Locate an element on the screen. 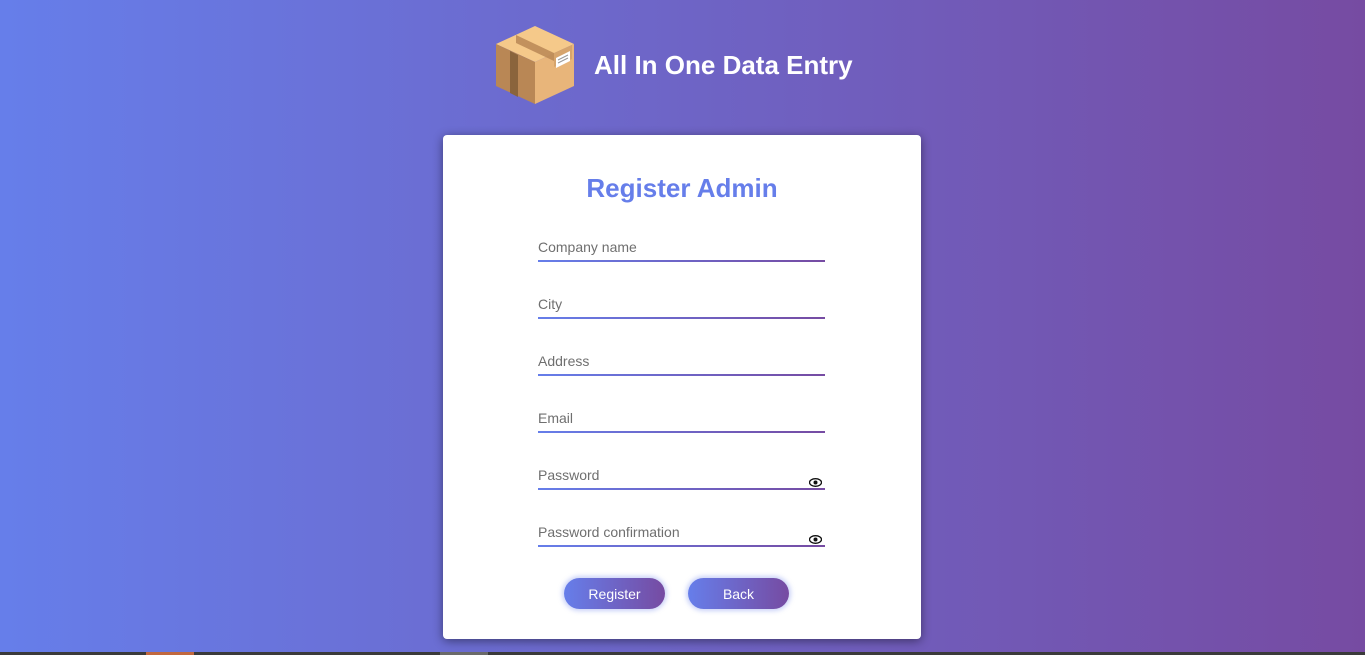  form-title: Register Admin is located at coordinates (682, 188).